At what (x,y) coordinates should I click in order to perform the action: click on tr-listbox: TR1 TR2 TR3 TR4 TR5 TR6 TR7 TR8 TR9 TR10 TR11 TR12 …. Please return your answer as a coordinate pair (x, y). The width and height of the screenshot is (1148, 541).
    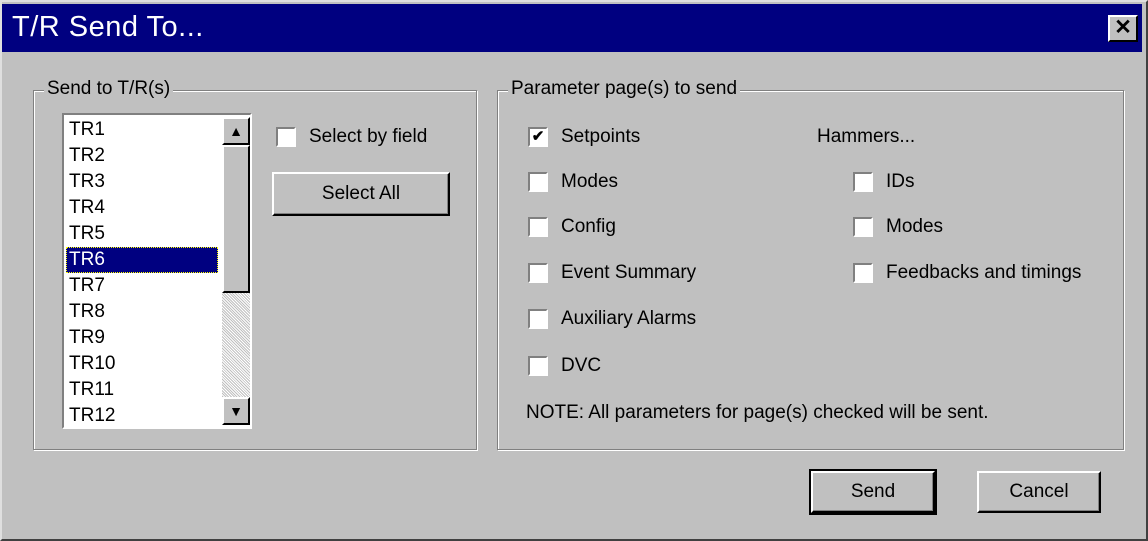
    Looking at the image, I should click on (157, 271).